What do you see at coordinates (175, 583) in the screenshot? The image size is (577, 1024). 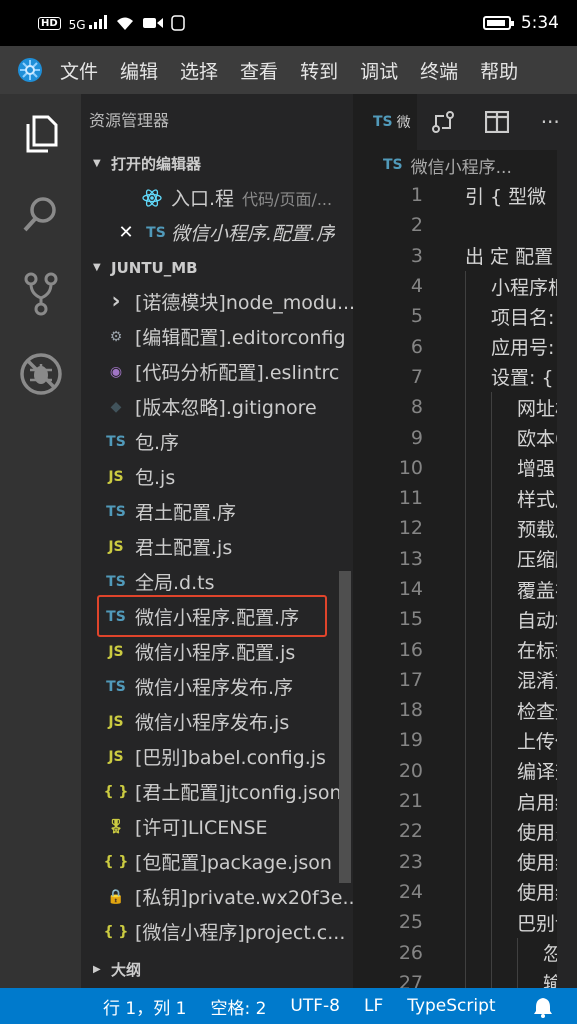 I see `file-label: 全局.d.ts` at bounding box center [175, 583].